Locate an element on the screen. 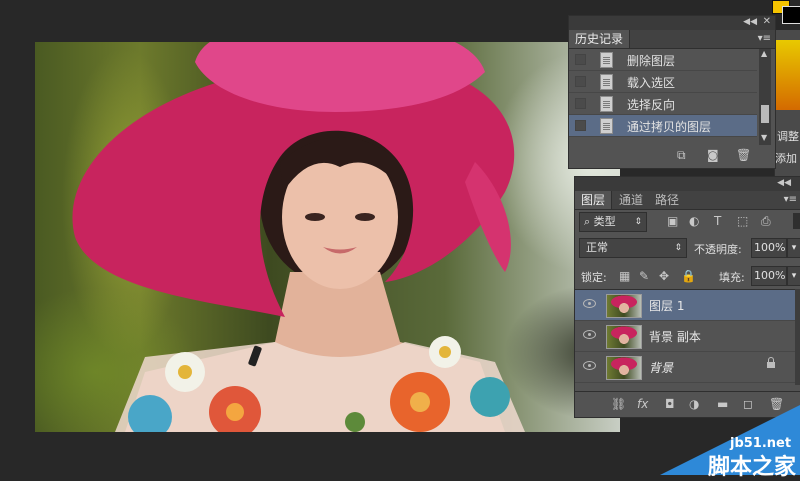  tab-history: 历史记录 is located at coordinates (600, 39).